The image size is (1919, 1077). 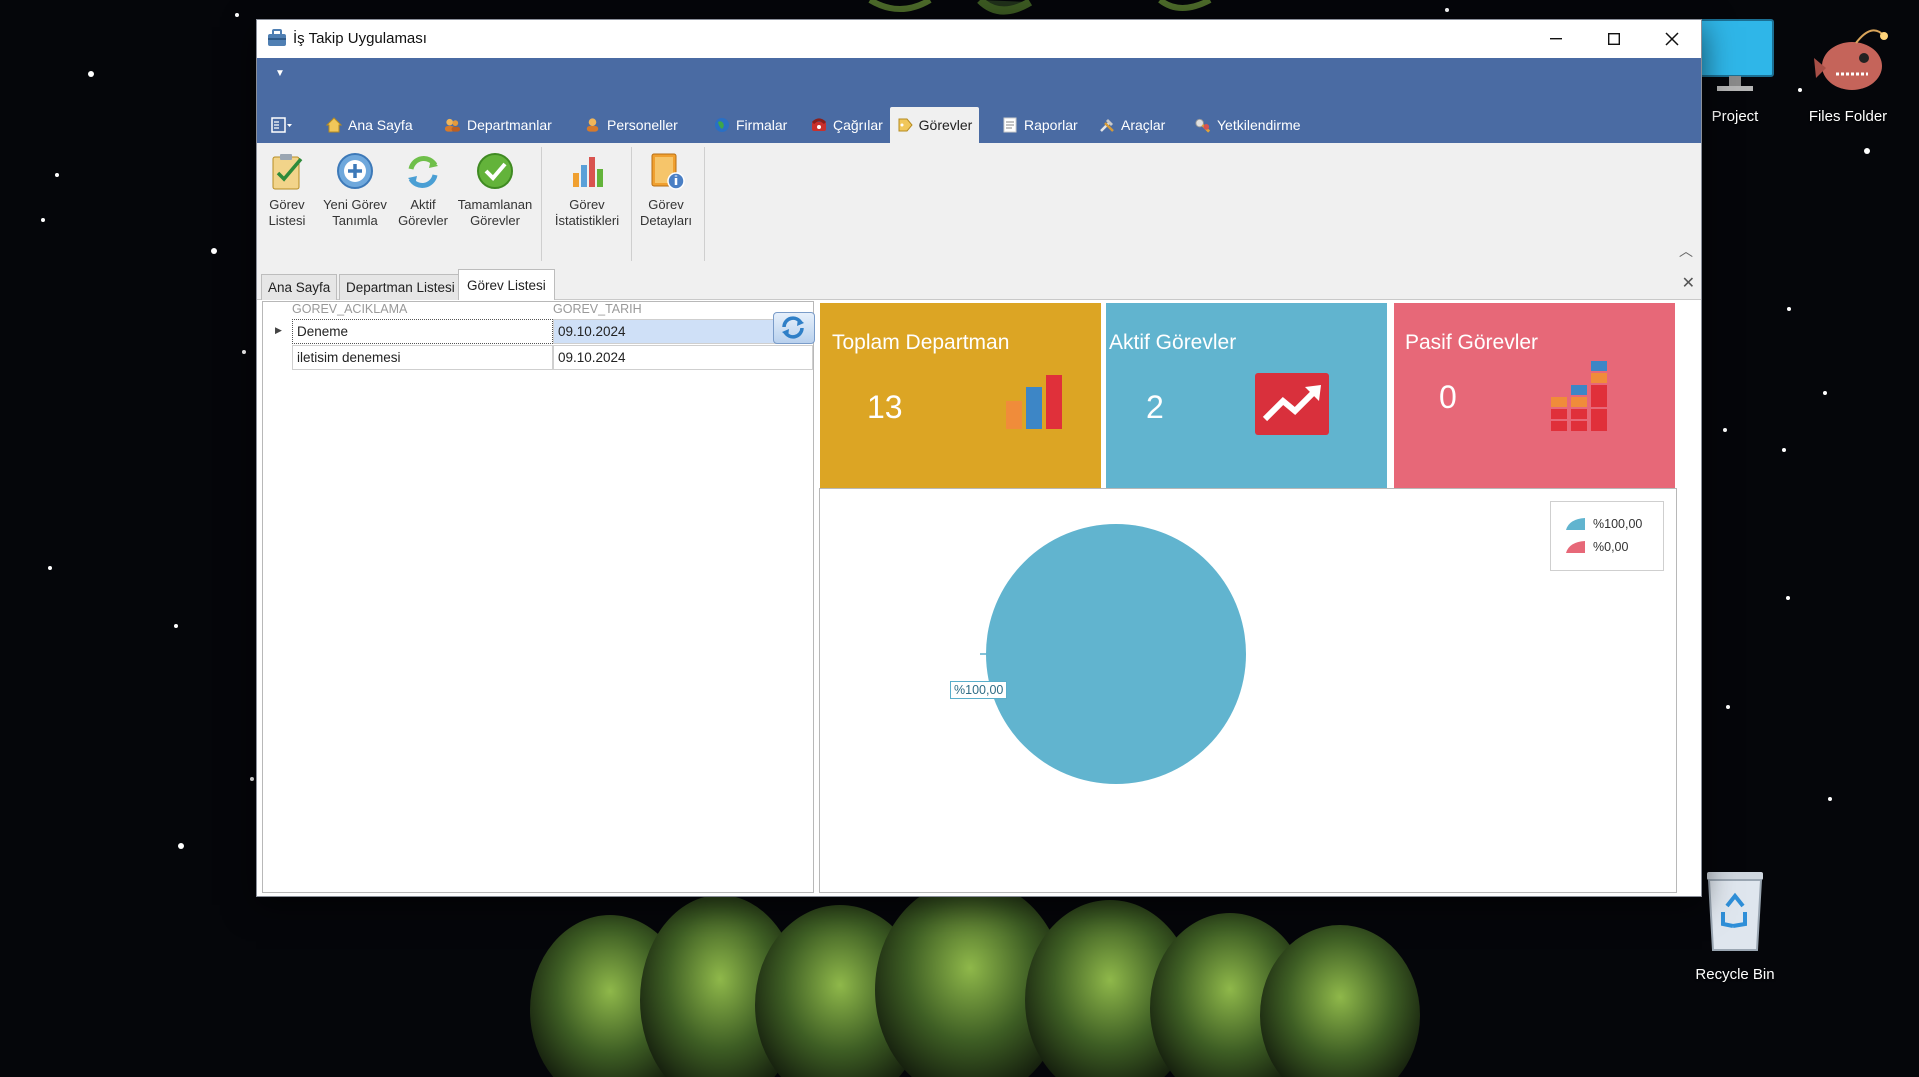 I want to click on refresh-arrows-icon, so click(x=423, y=172).